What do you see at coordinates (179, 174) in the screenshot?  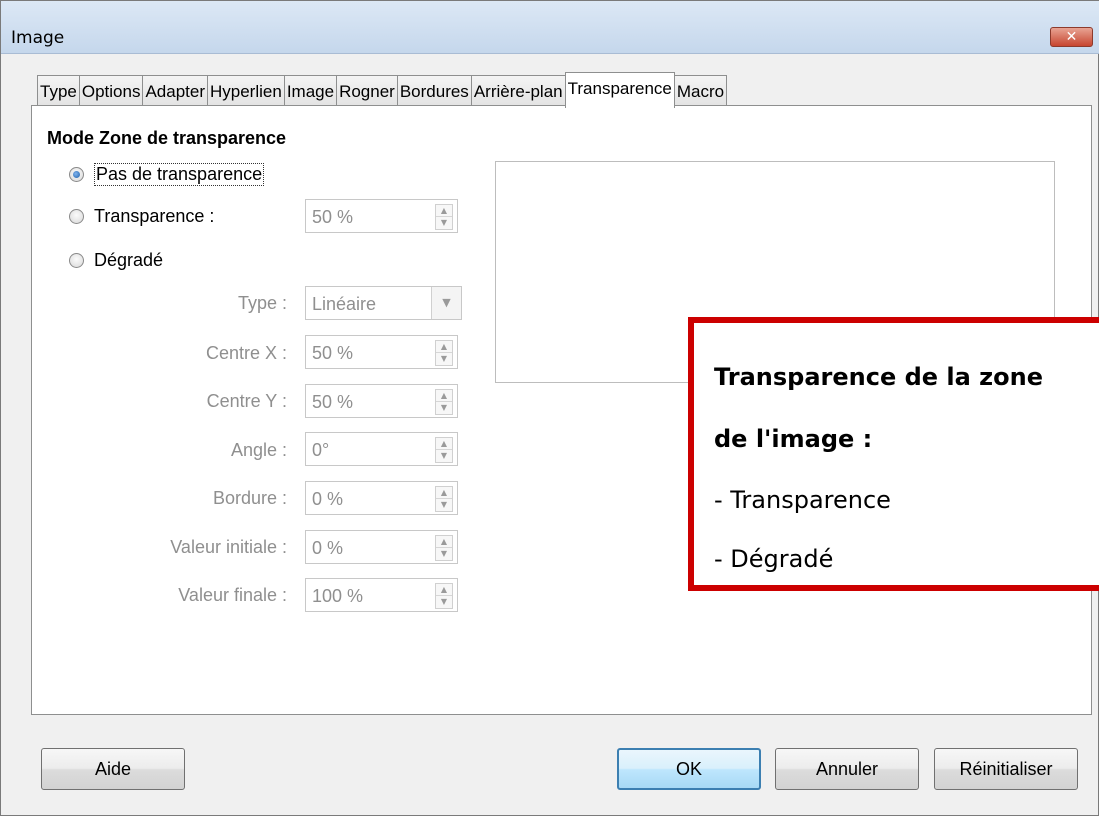 I see `radio-label-no-transparency: Pas de transparence` at bounding box center [179, 174].